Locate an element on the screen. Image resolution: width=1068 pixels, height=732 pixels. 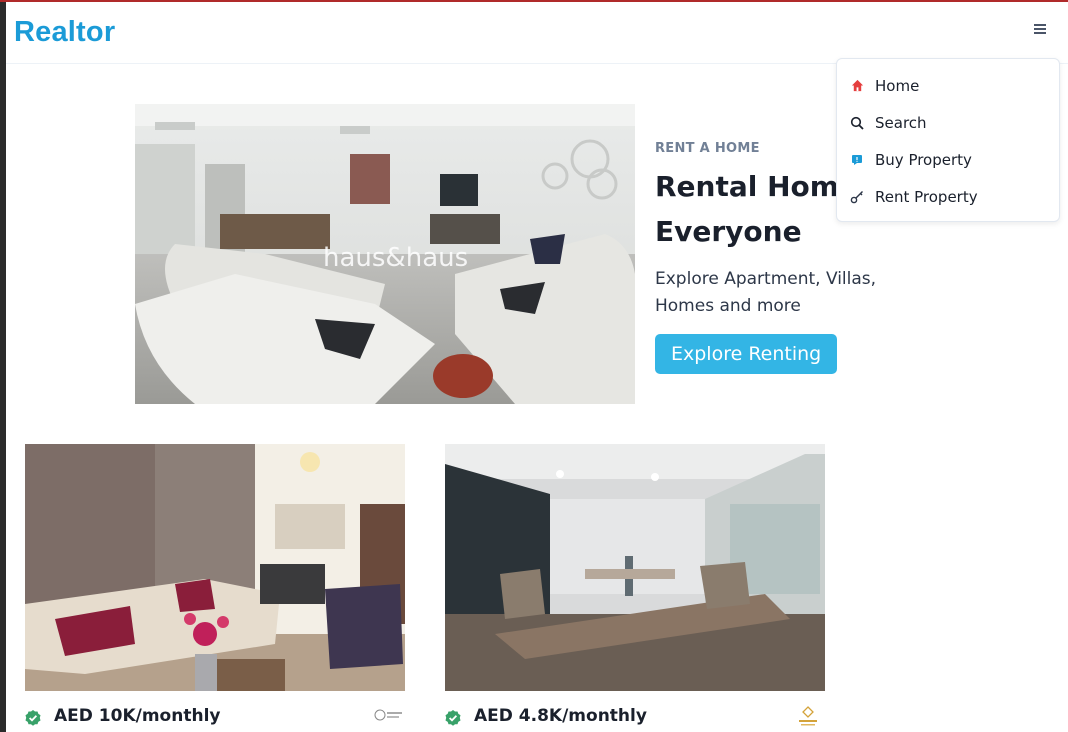
property-card: AED 10K/monthly is located at coordinates (215, 587).